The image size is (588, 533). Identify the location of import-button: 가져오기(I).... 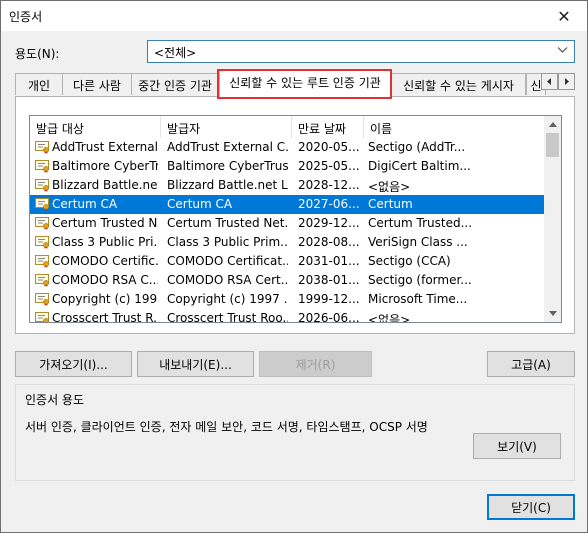
(73, 364).